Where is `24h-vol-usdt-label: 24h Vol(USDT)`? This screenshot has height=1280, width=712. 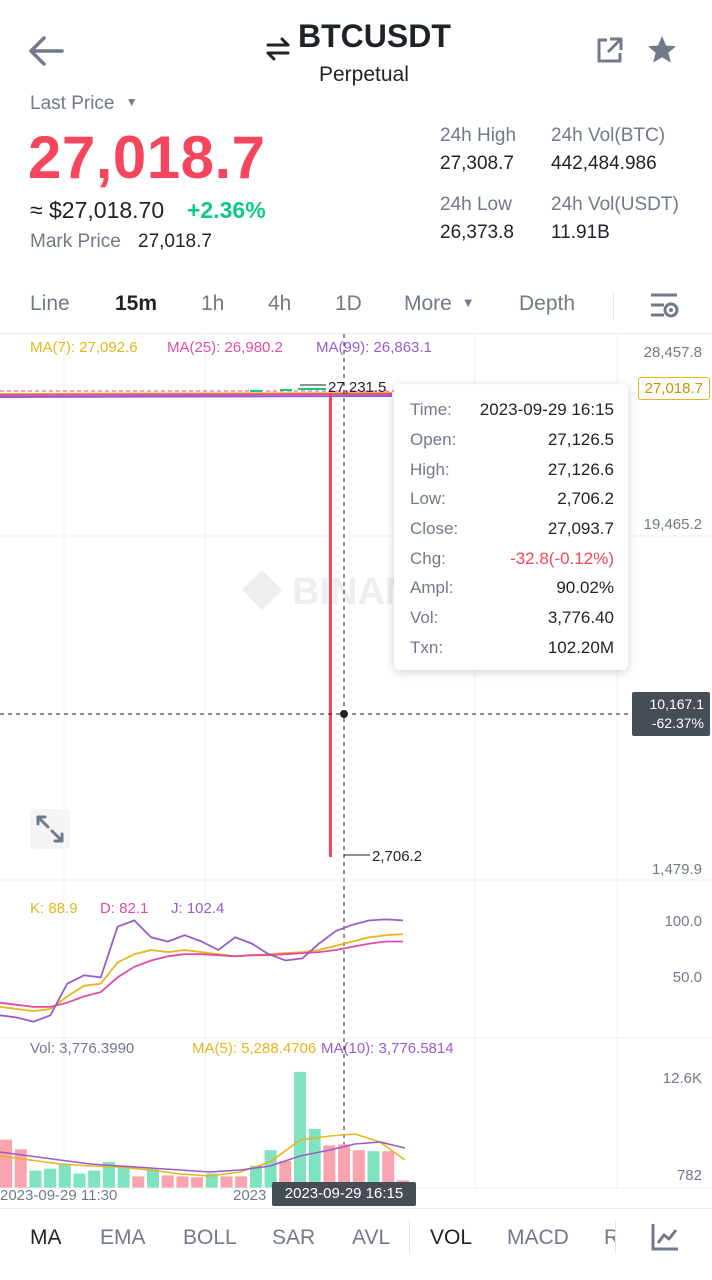 24h-vol-usdt-label: 24h Vol(USDT) is located at coordinates (615, 204).